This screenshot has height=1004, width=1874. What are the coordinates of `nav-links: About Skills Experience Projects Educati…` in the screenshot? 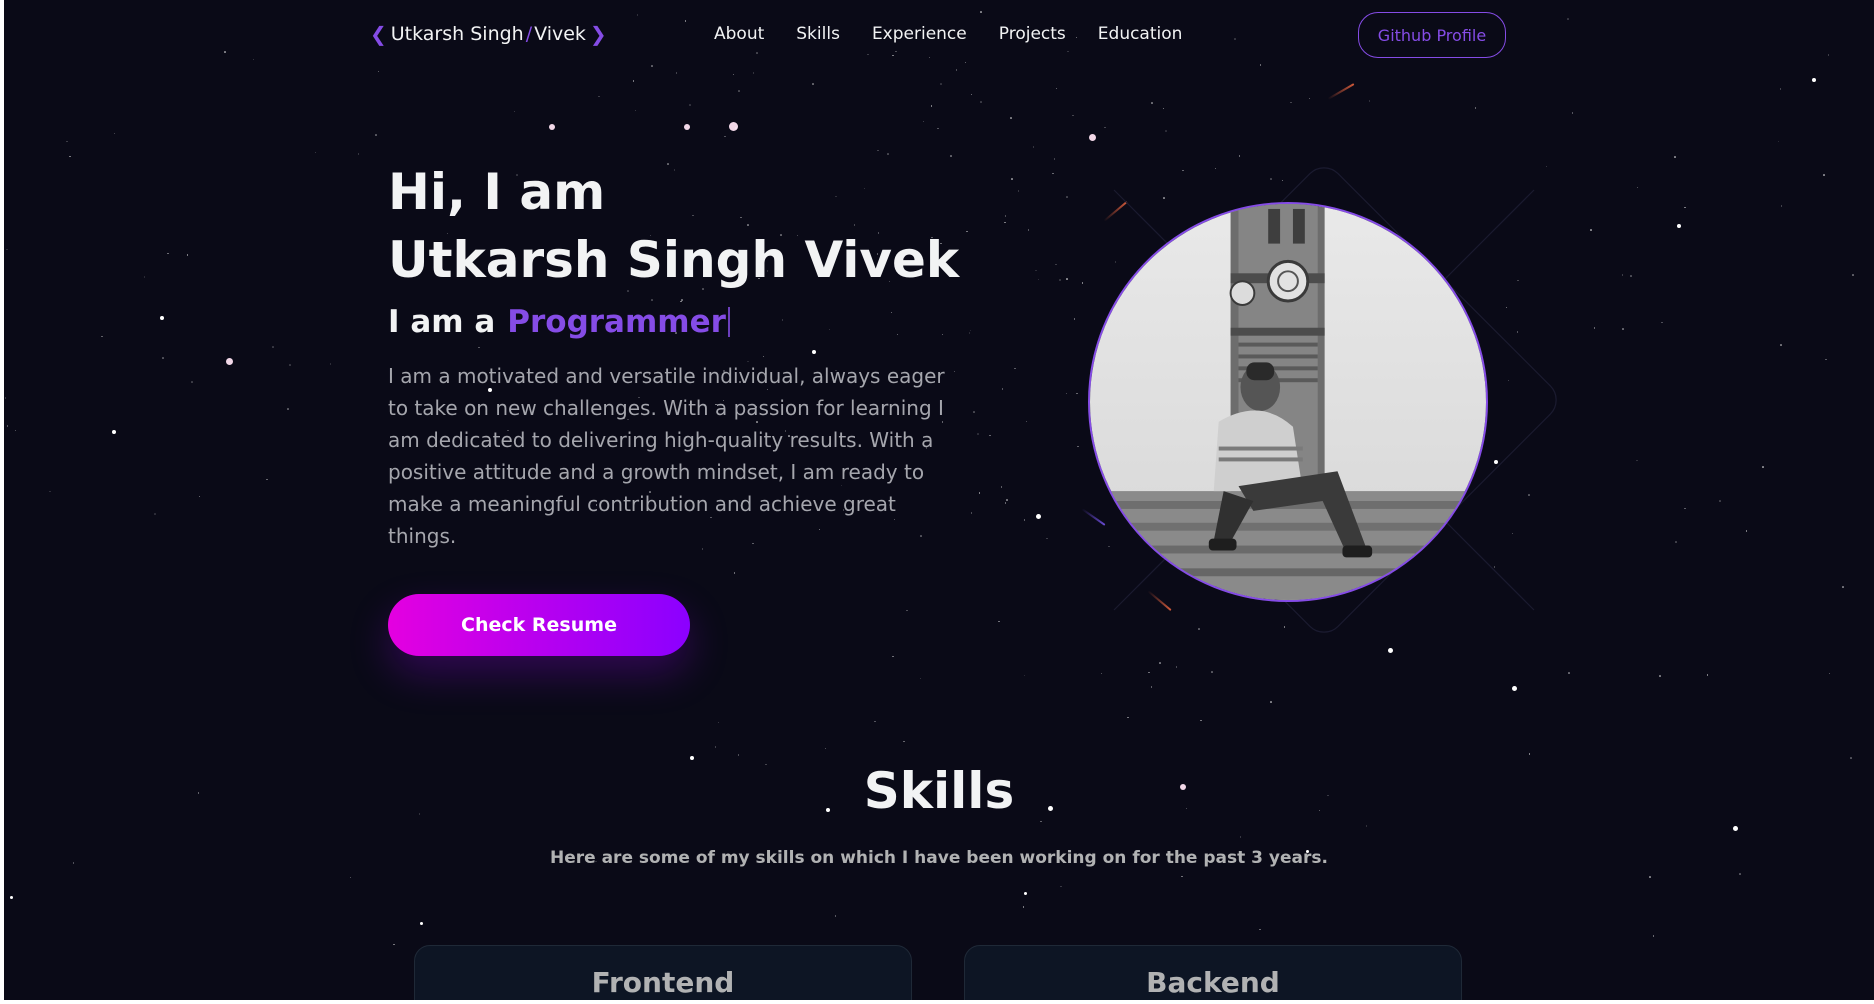 It's located at (948, 34).